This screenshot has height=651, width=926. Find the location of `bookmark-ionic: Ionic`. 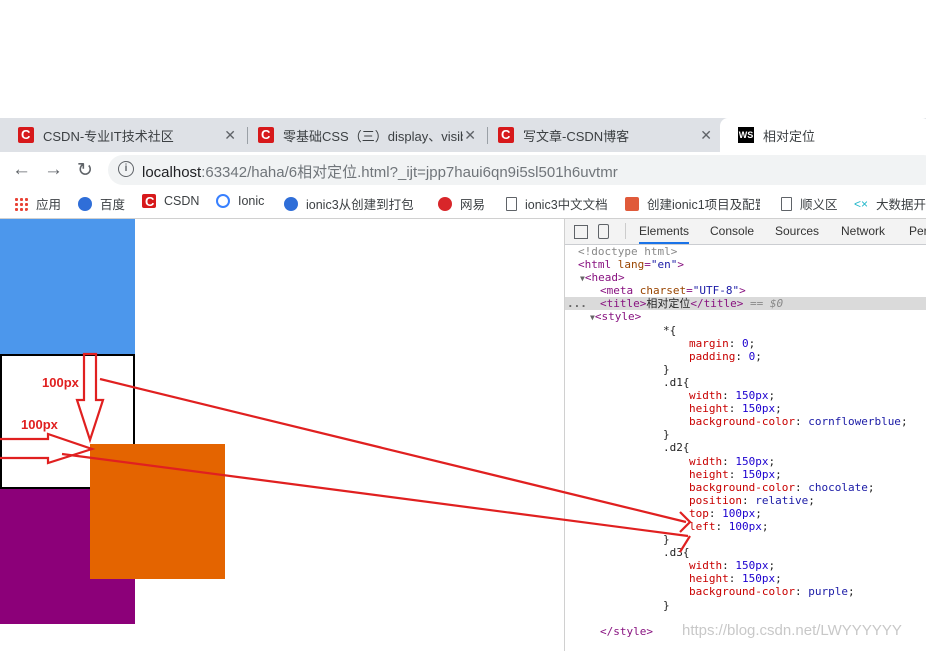

bookmark-ionic: Ionic is located at coordinates (240, 201).